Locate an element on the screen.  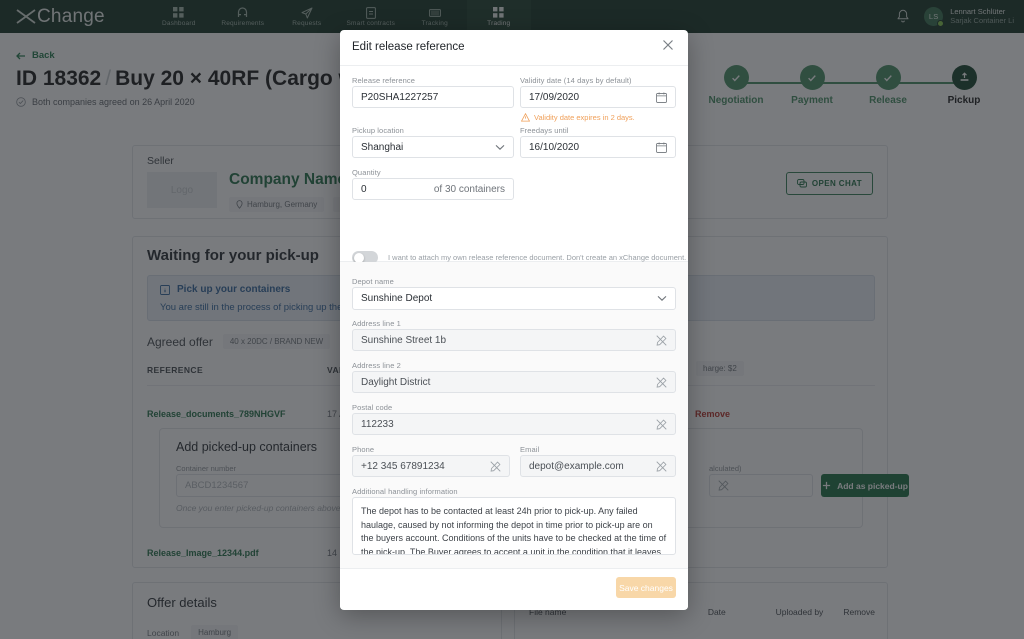
phone-value: +12 345 67891234 is located at coordinates (403, 466).